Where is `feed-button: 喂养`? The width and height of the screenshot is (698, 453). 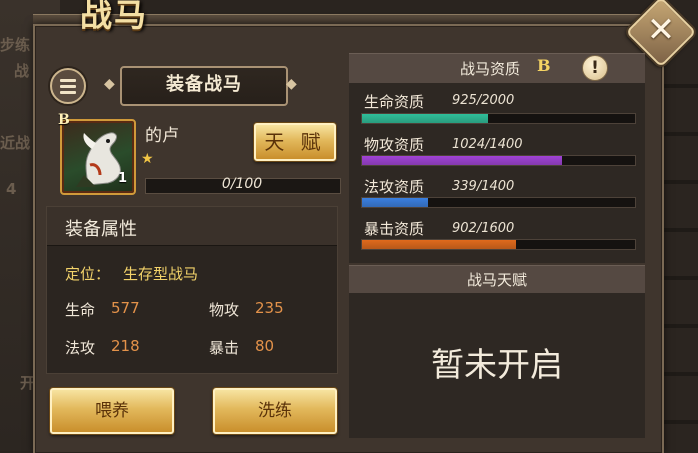 feed-button: 喂养 is located at coordinates (112, 411).